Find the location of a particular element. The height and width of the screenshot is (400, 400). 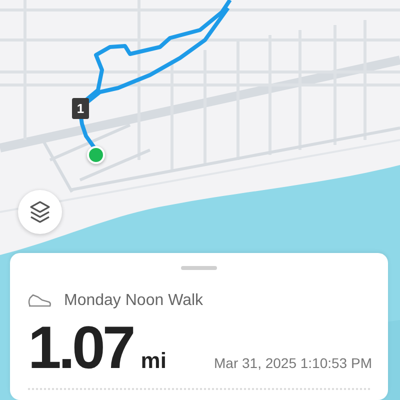

layers-icon is located at coordinates (40, 212).